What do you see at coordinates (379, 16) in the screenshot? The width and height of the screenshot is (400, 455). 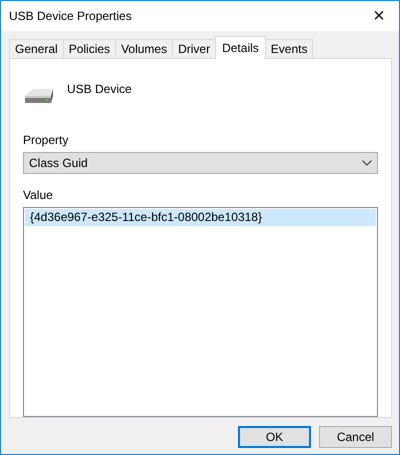 I see `close-button: ×` at bounding box center [379, 16].